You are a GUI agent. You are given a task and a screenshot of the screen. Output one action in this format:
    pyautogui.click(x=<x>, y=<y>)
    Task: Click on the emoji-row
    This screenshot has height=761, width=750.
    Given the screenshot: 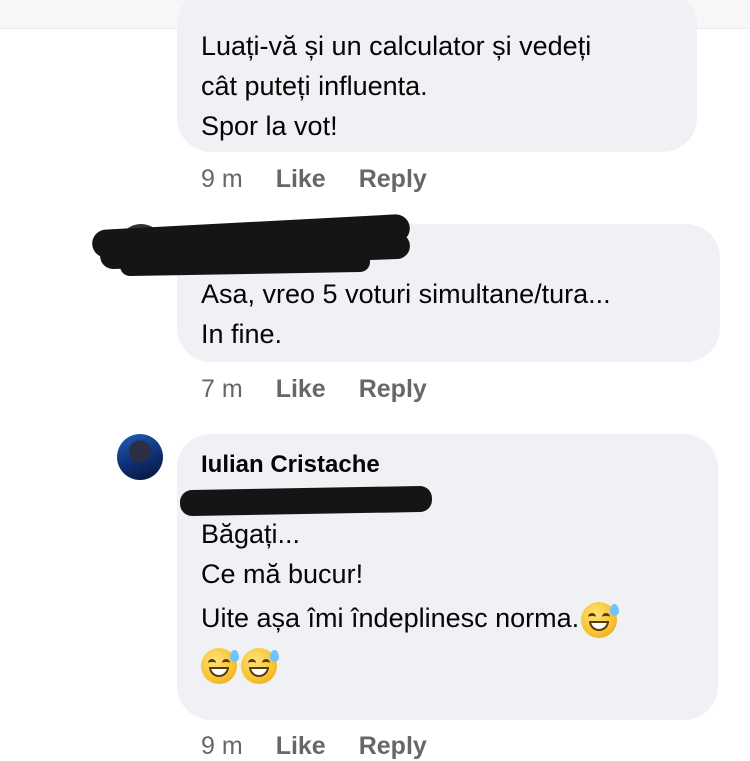 What is the action you would take?
    pyautogui.click(x=447, y=664)
    